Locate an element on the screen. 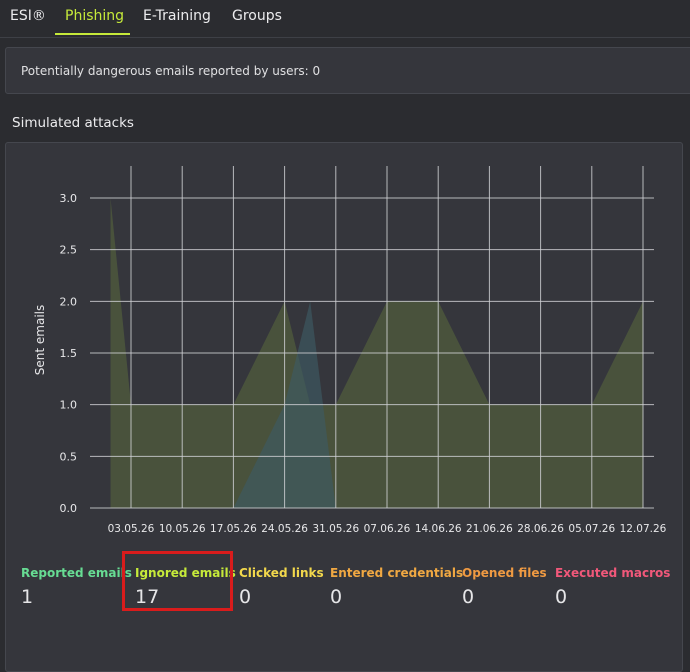  section-title: Simulated attacks is located at coordinates (73, 123).